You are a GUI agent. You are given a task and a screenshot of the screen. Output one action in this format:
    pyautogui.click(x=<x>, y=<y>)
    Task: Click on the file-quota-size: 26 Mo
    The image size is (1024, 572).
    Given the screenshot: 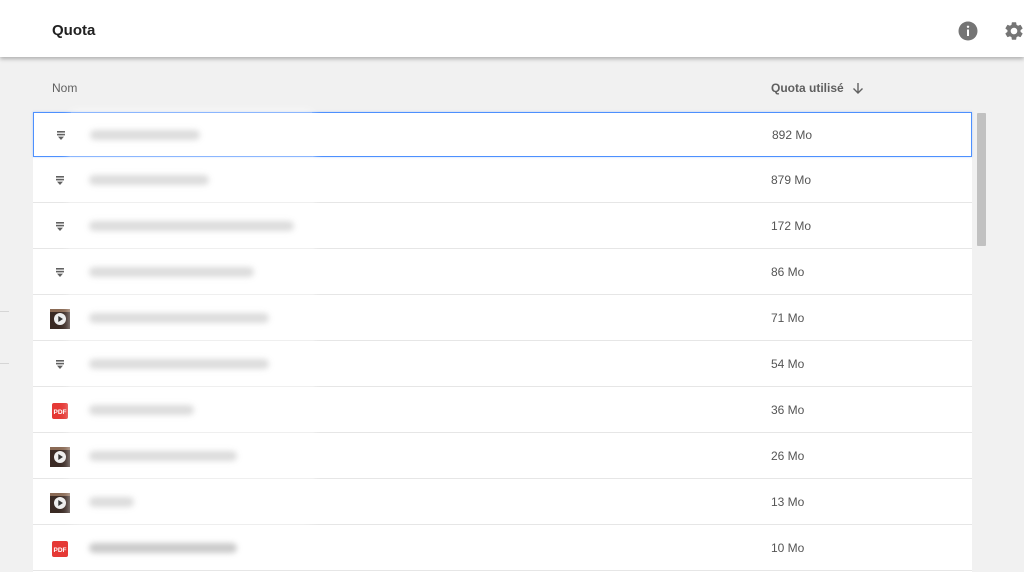 What is the action you would take?
    pyautogui.click(x=788, y=456)
    